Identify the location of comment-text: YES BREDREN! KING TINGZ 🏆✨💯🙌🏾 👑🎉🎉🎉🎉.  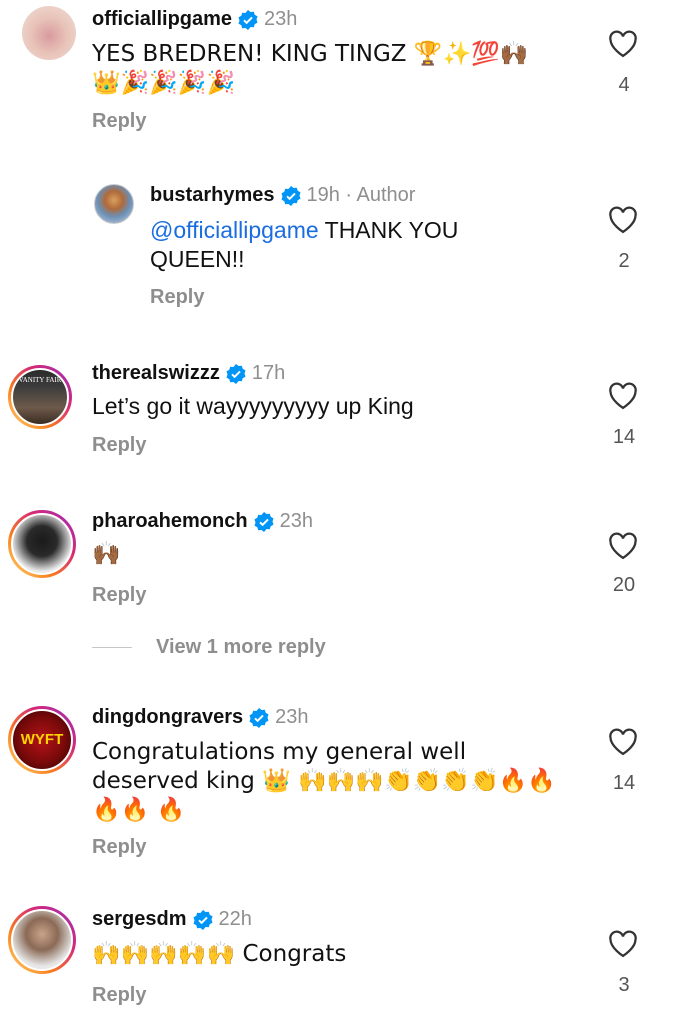
(310, 68).